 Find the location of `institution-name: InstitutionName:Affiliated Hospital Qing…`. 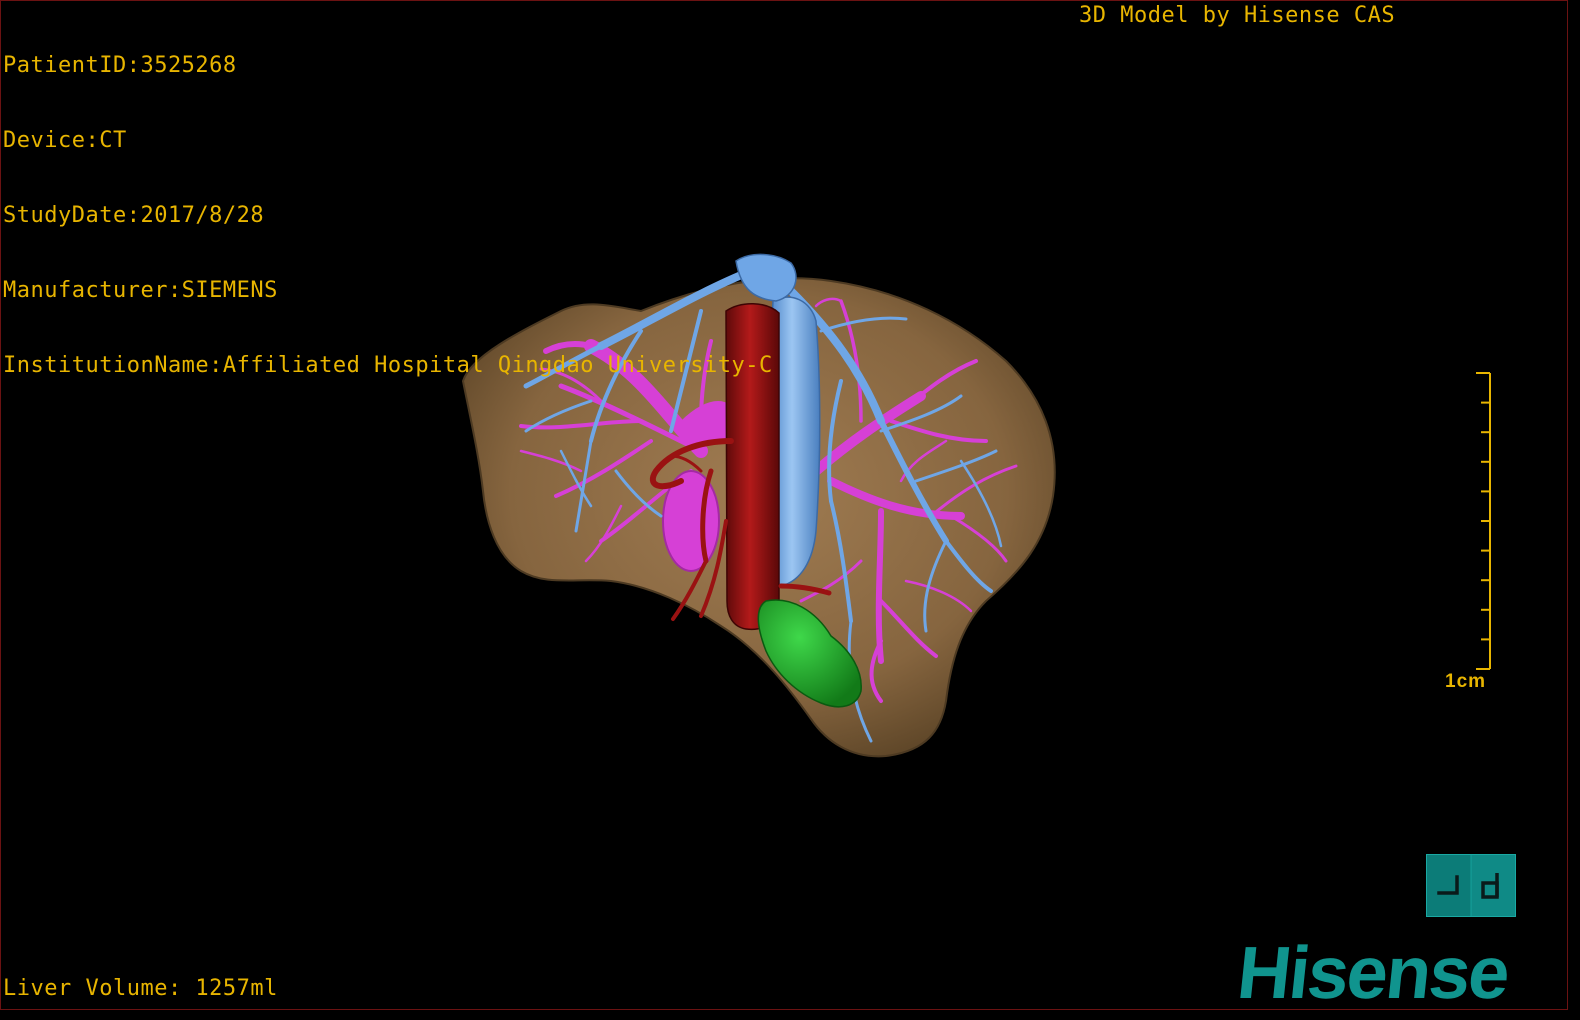

institution-name: InstitutionName:Affiliated Hospital Qing… is located at coordinates (388, 365).